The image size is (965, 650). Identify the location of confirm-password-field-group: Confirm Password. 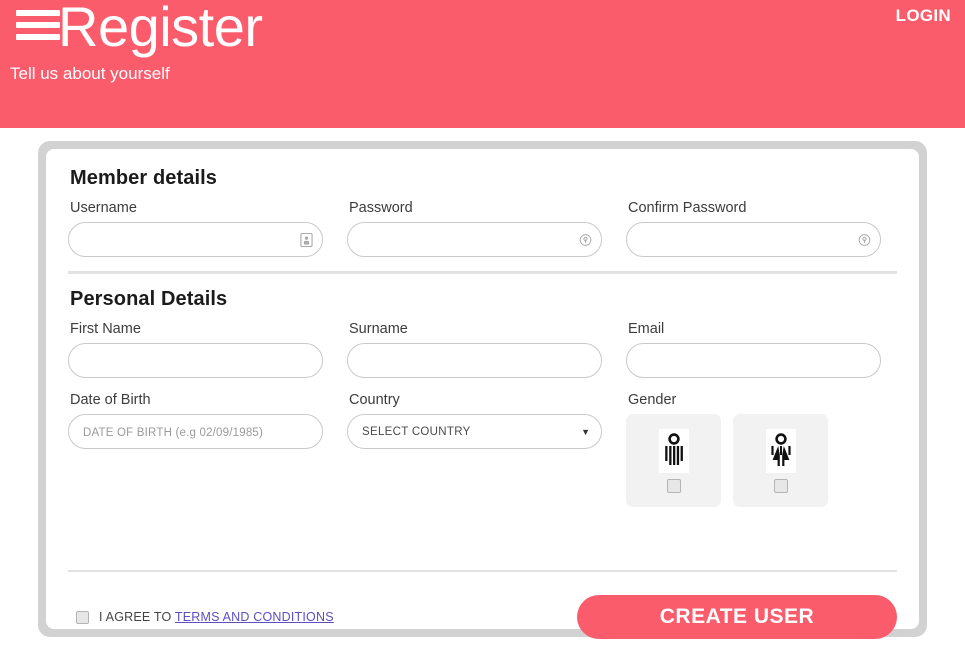
(753, 228).